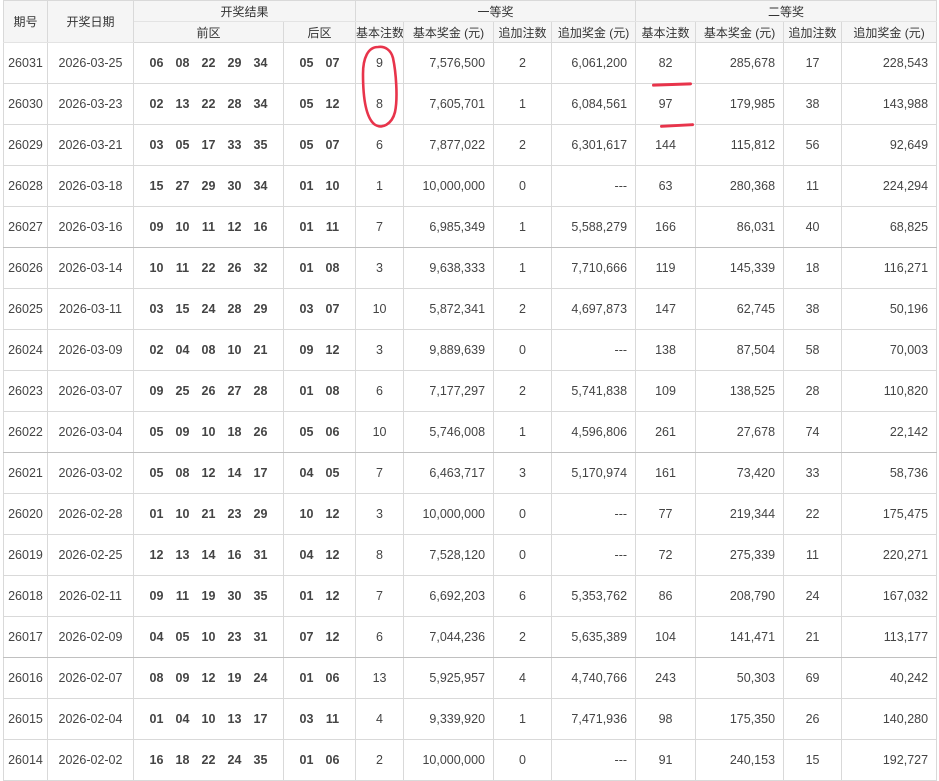 The image size is (939, 781). I want to click on back-ball: 06, so click(332, 432).